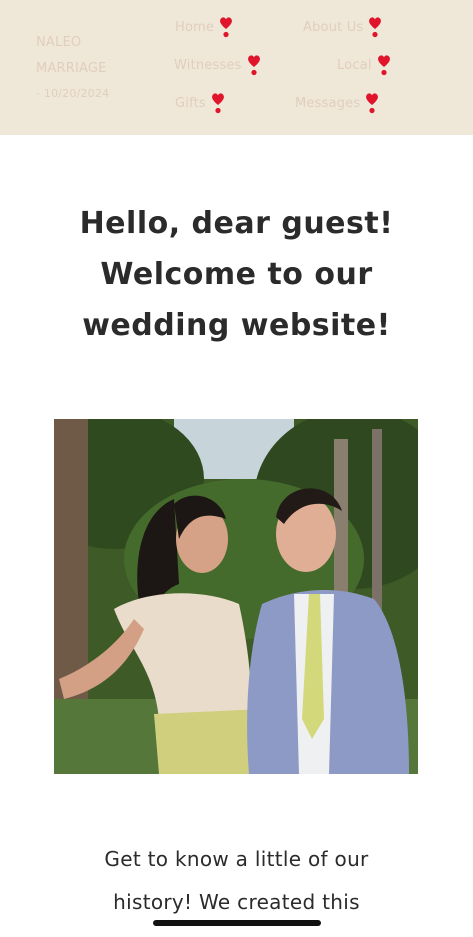 This screenshot has height=937, width=473. What do you see at coordinates (208, 65) in the screenshot?
I see `nav-witnesses-label: Witnesses` at bounding box center [208, 65].